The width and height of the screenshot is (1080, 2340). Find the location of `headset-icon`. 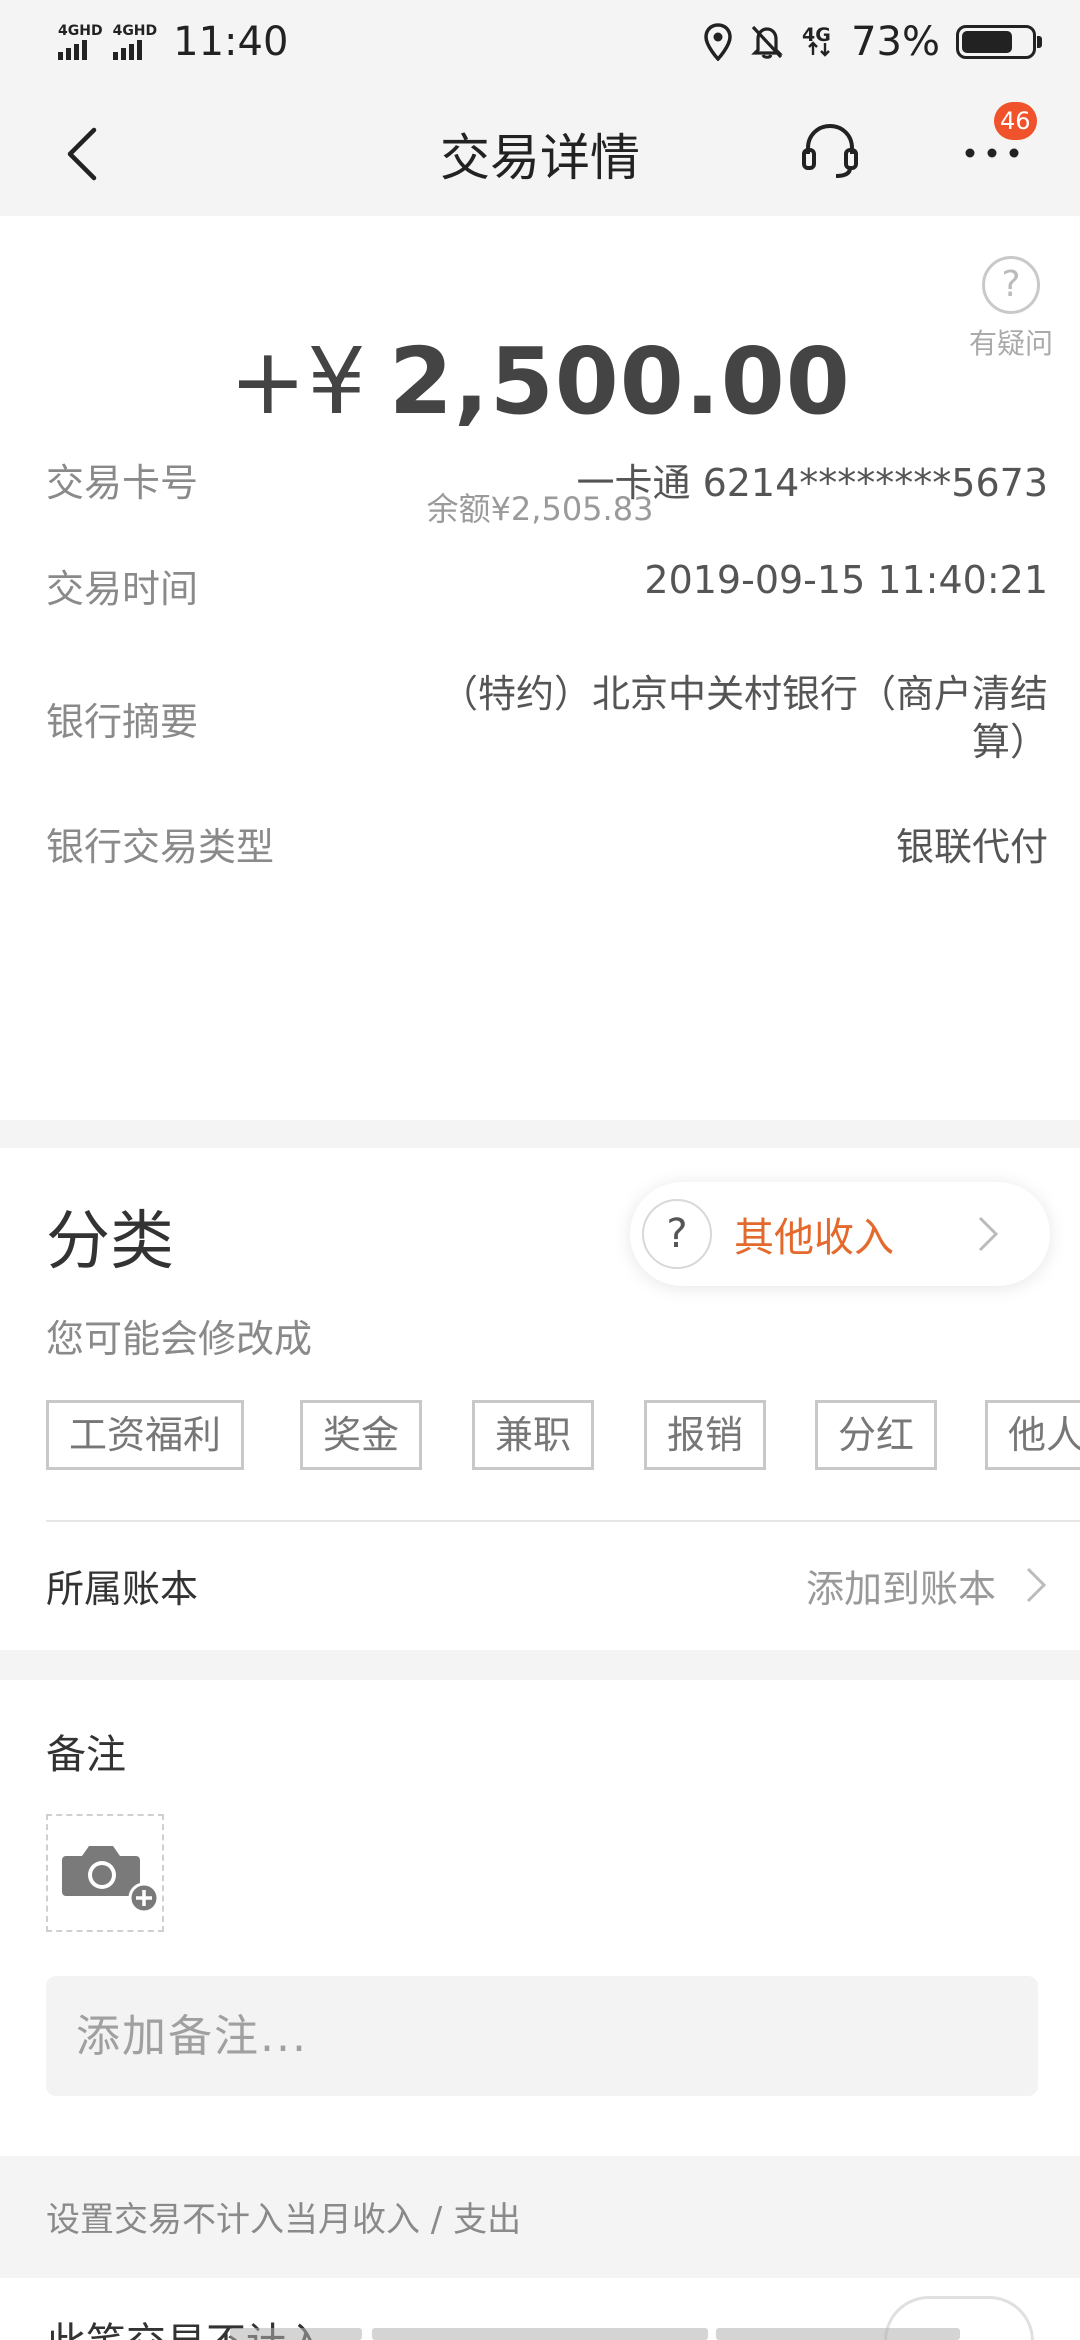

headset-icon is located at coordinates (830, 150).